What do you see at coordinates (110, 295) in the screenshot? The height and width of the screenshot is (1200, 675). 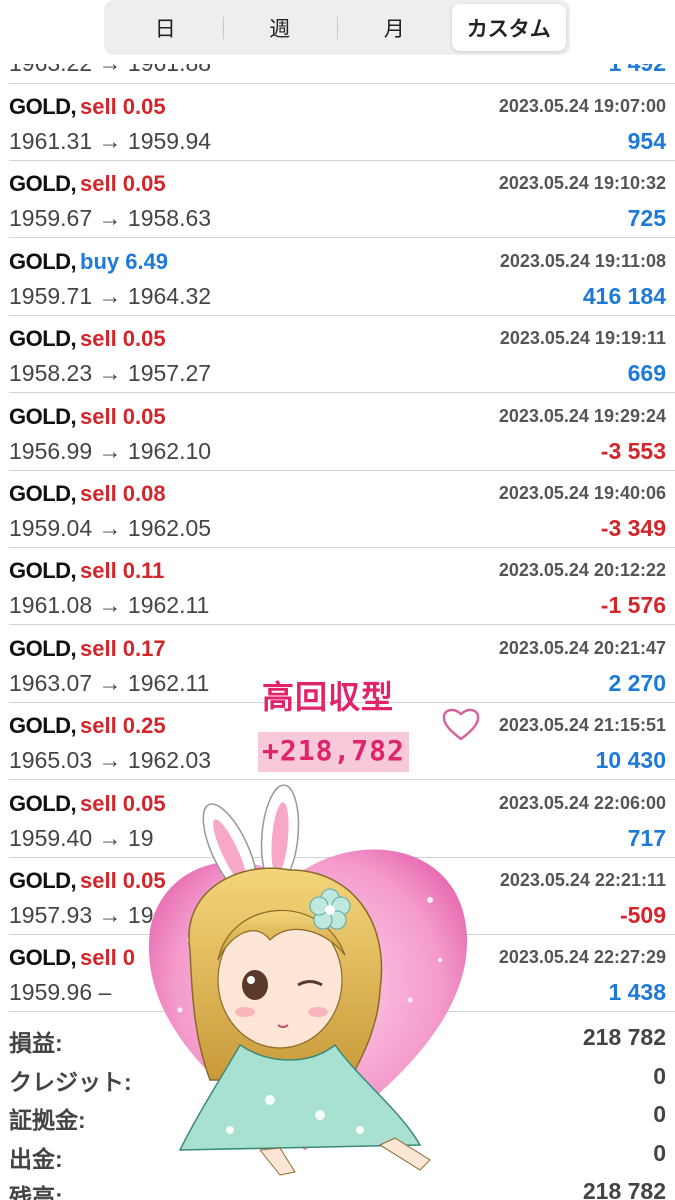 I see `trade-prices: 1959.71 → 1964.32` at bounding box center [110, 295].